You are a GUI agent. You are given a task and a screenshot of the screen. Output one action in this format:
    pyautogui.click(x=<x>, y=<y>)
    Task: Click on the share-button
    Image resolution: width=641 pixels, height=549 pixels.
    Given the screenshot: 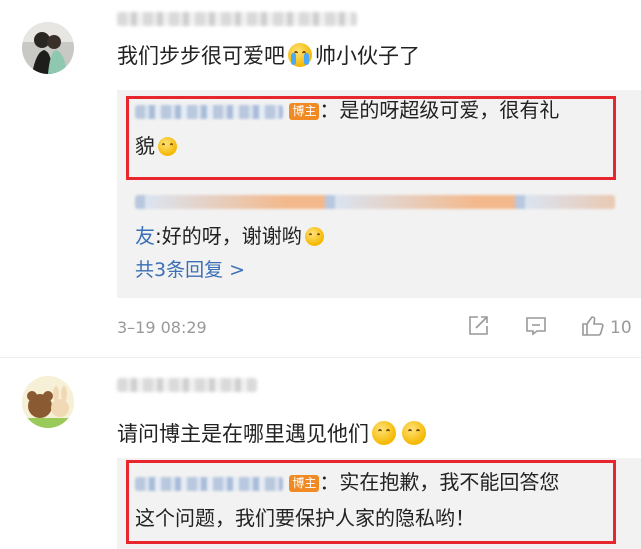 What is the action you would take?
    pyautogui.click(x=478, y=328)
    